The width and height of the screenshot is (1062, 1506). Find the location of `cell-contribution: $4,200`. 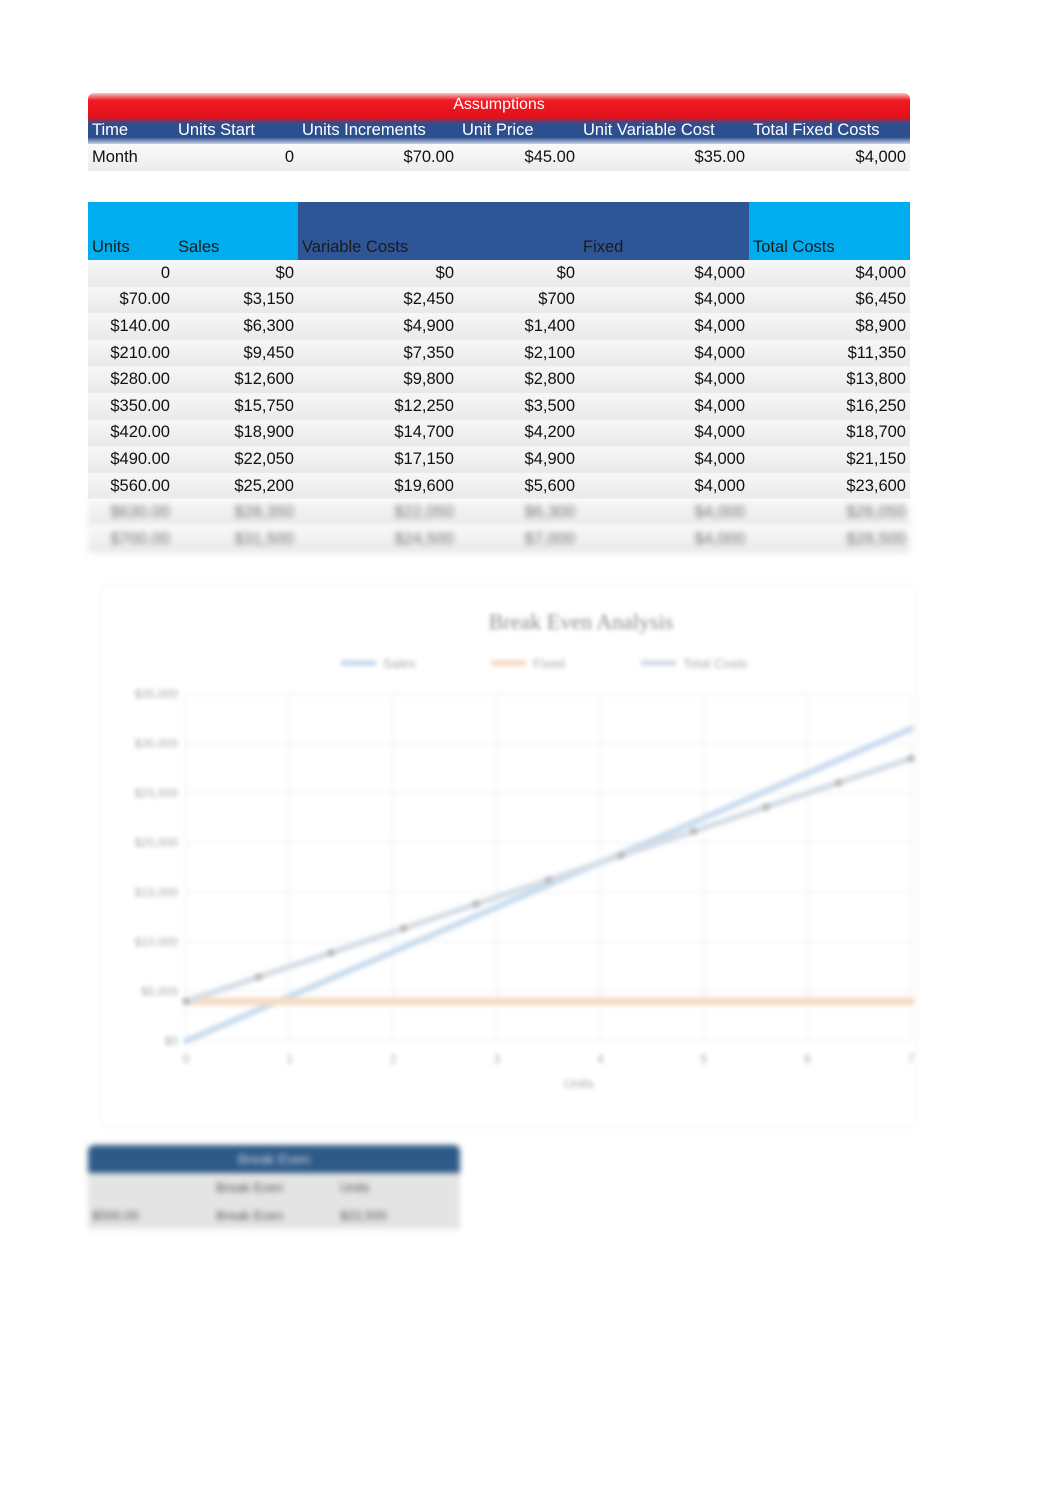

cell-contribution: $4,200 is located at coordinates (518, 432).